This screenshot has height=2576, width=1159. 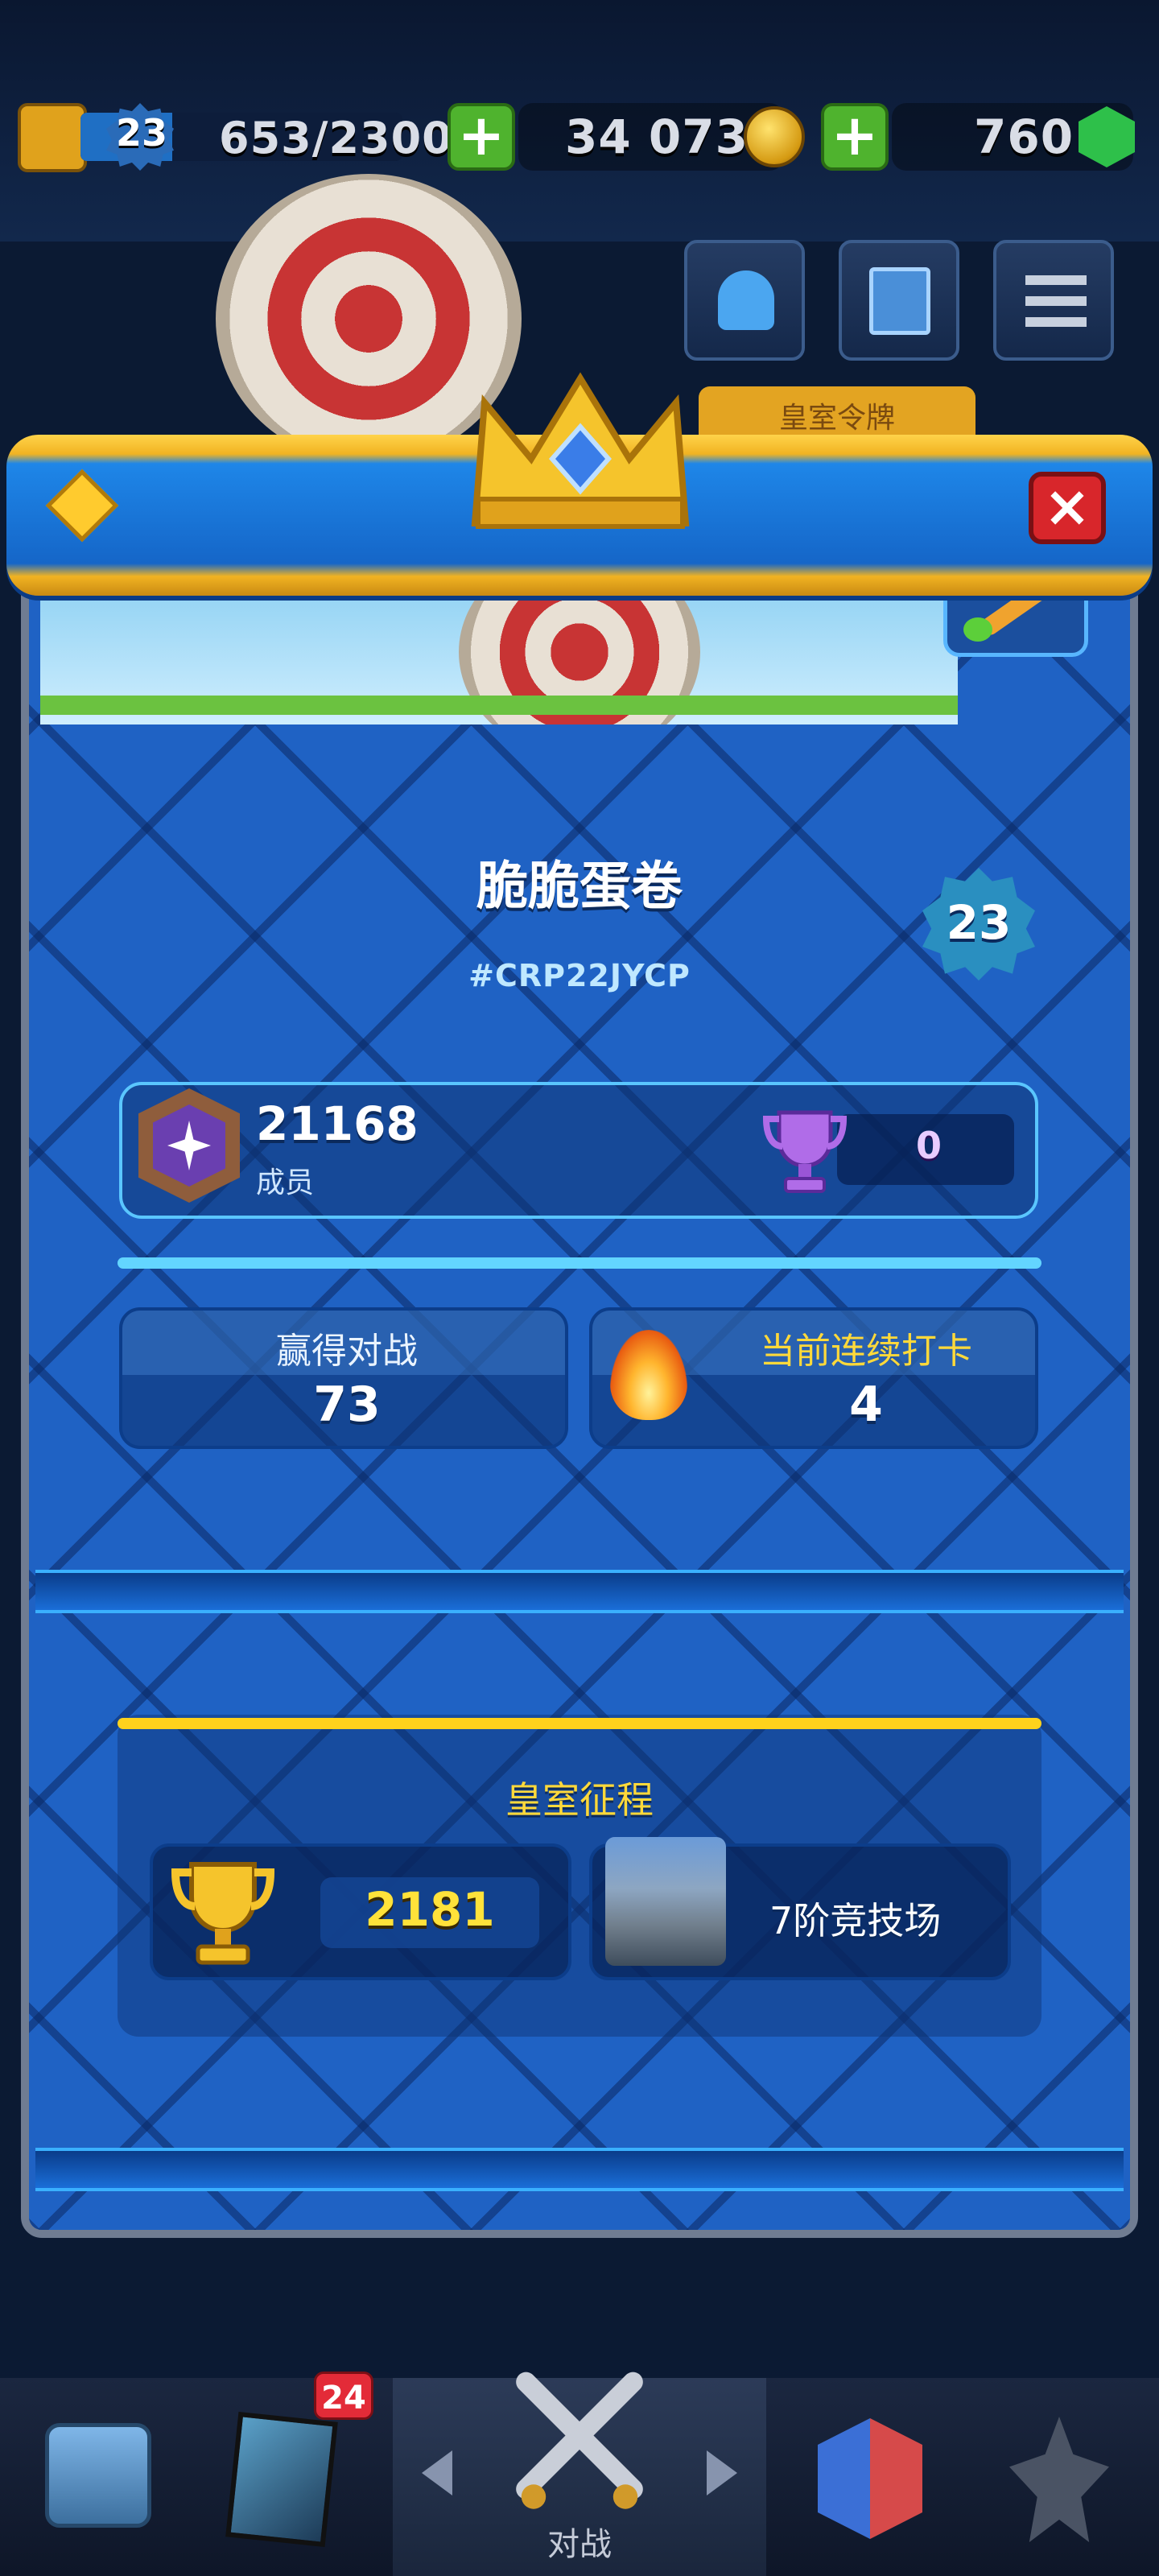 What do you see at coordinates (223, 1913) in the screenshot?
I see `gold-trophy-icon` at bounding box center [223, 1913].